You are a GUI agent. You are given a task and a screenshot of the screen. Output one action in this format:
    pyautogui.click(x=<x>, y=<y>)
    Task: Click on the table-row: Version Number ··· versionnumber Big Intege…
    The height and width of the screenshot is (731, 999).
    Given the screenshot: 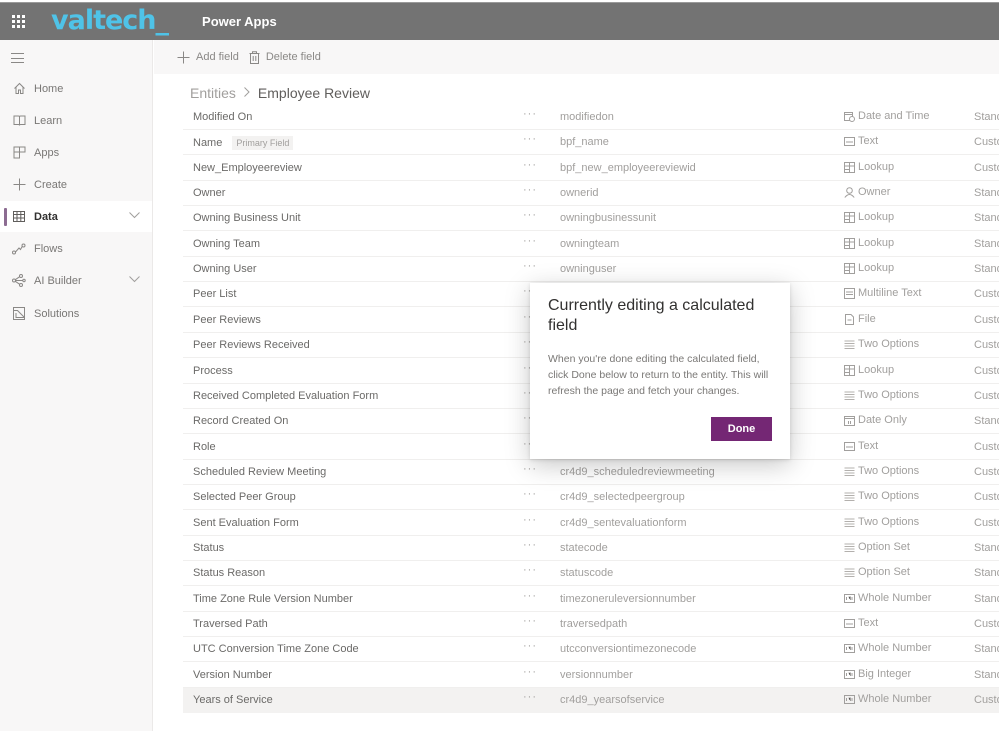 What is the action you would take?
    pyautogui.click(x=591, y=675)
    